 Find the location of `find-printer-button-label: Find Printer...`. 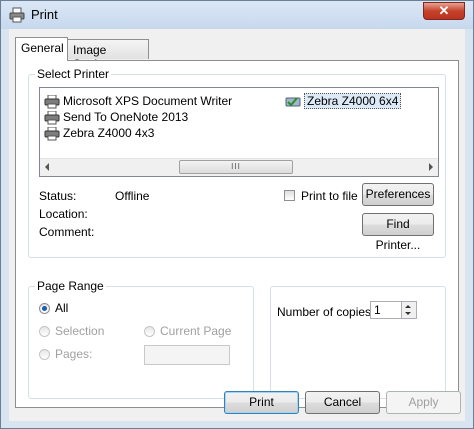

find-printer-button-label: Find Printer... is located at coordinates (398, 234).